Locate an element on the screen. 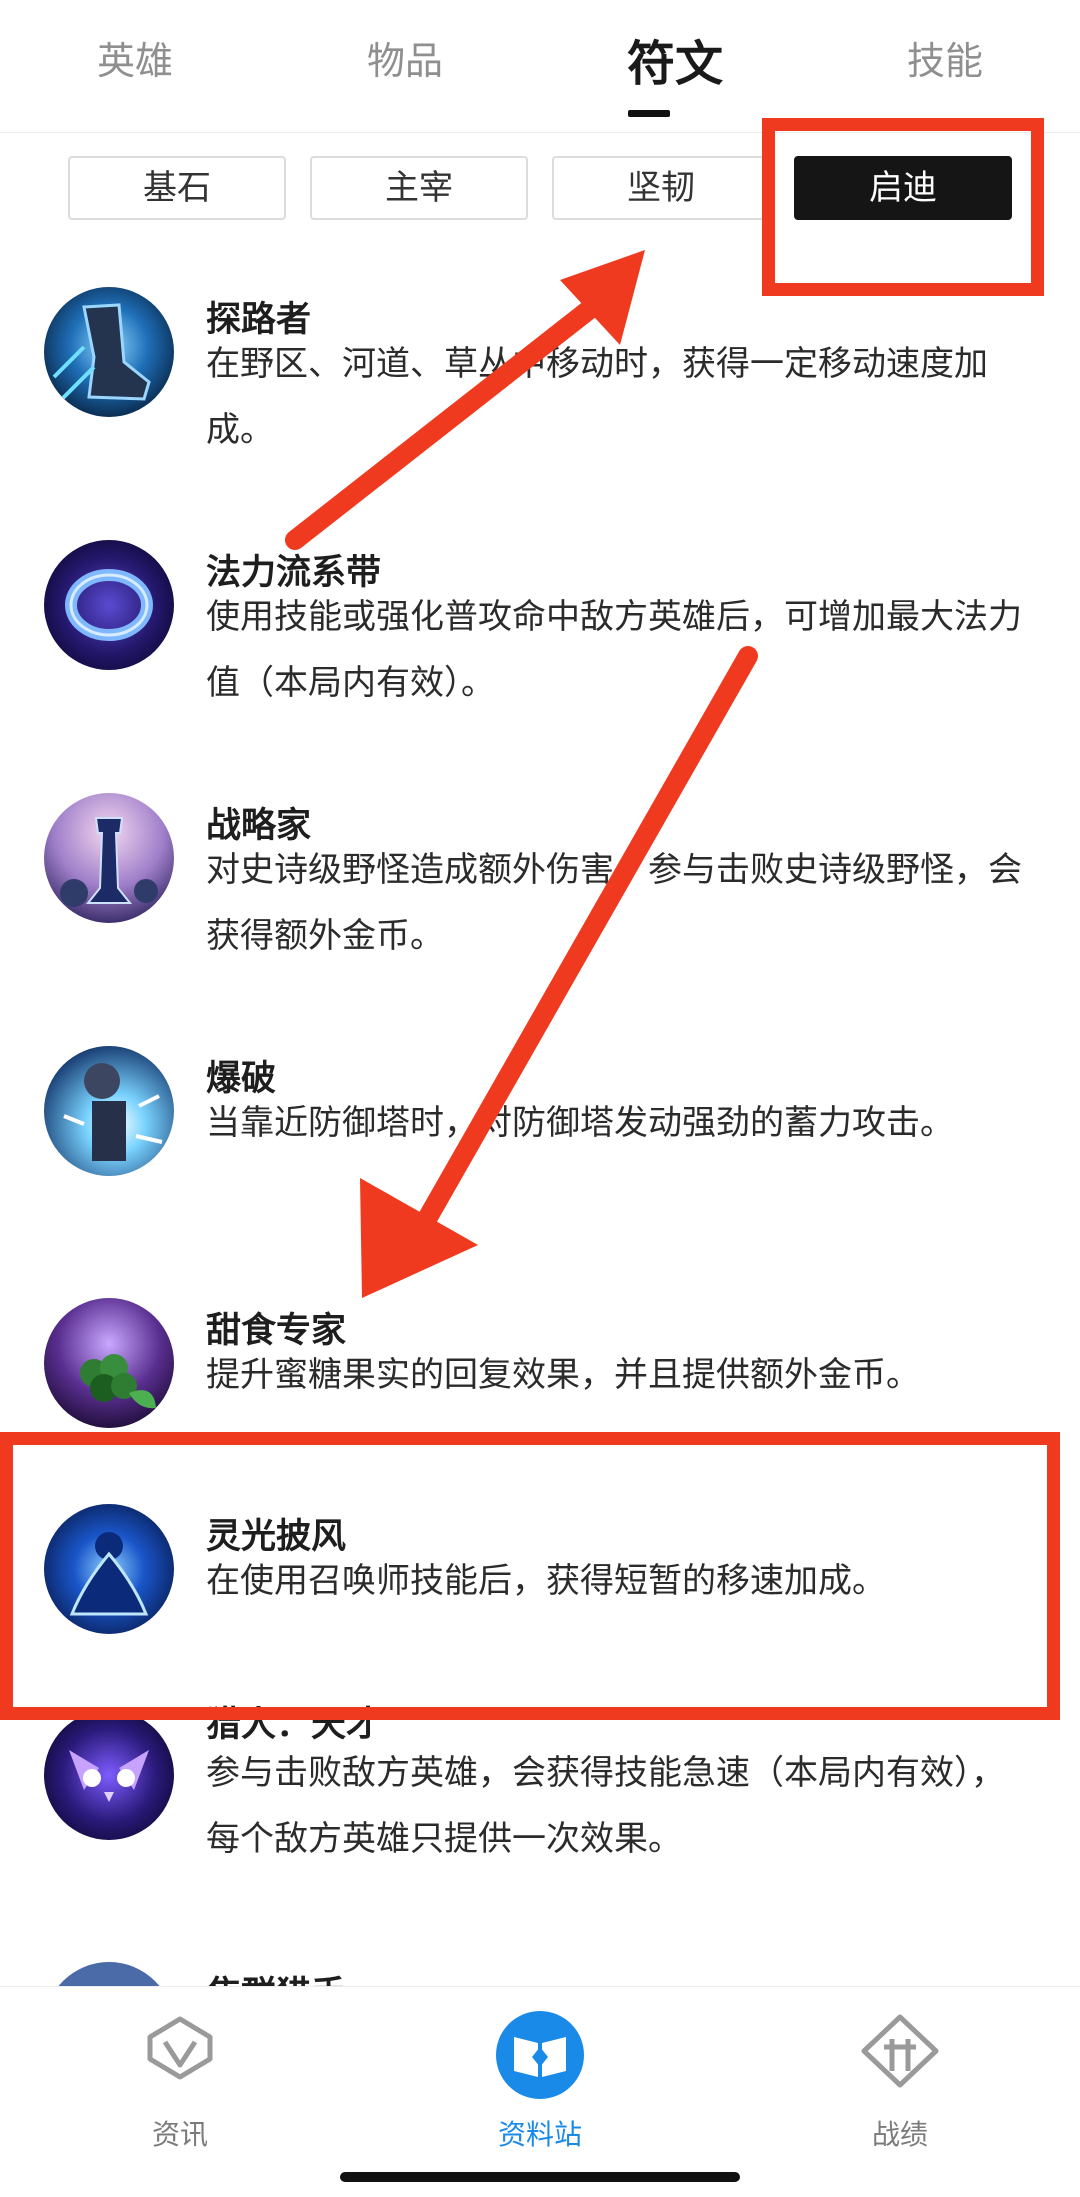 This screenshot has height=2197, width=1080. nav-database: 资料站 is located at coordinates (540, 2074).